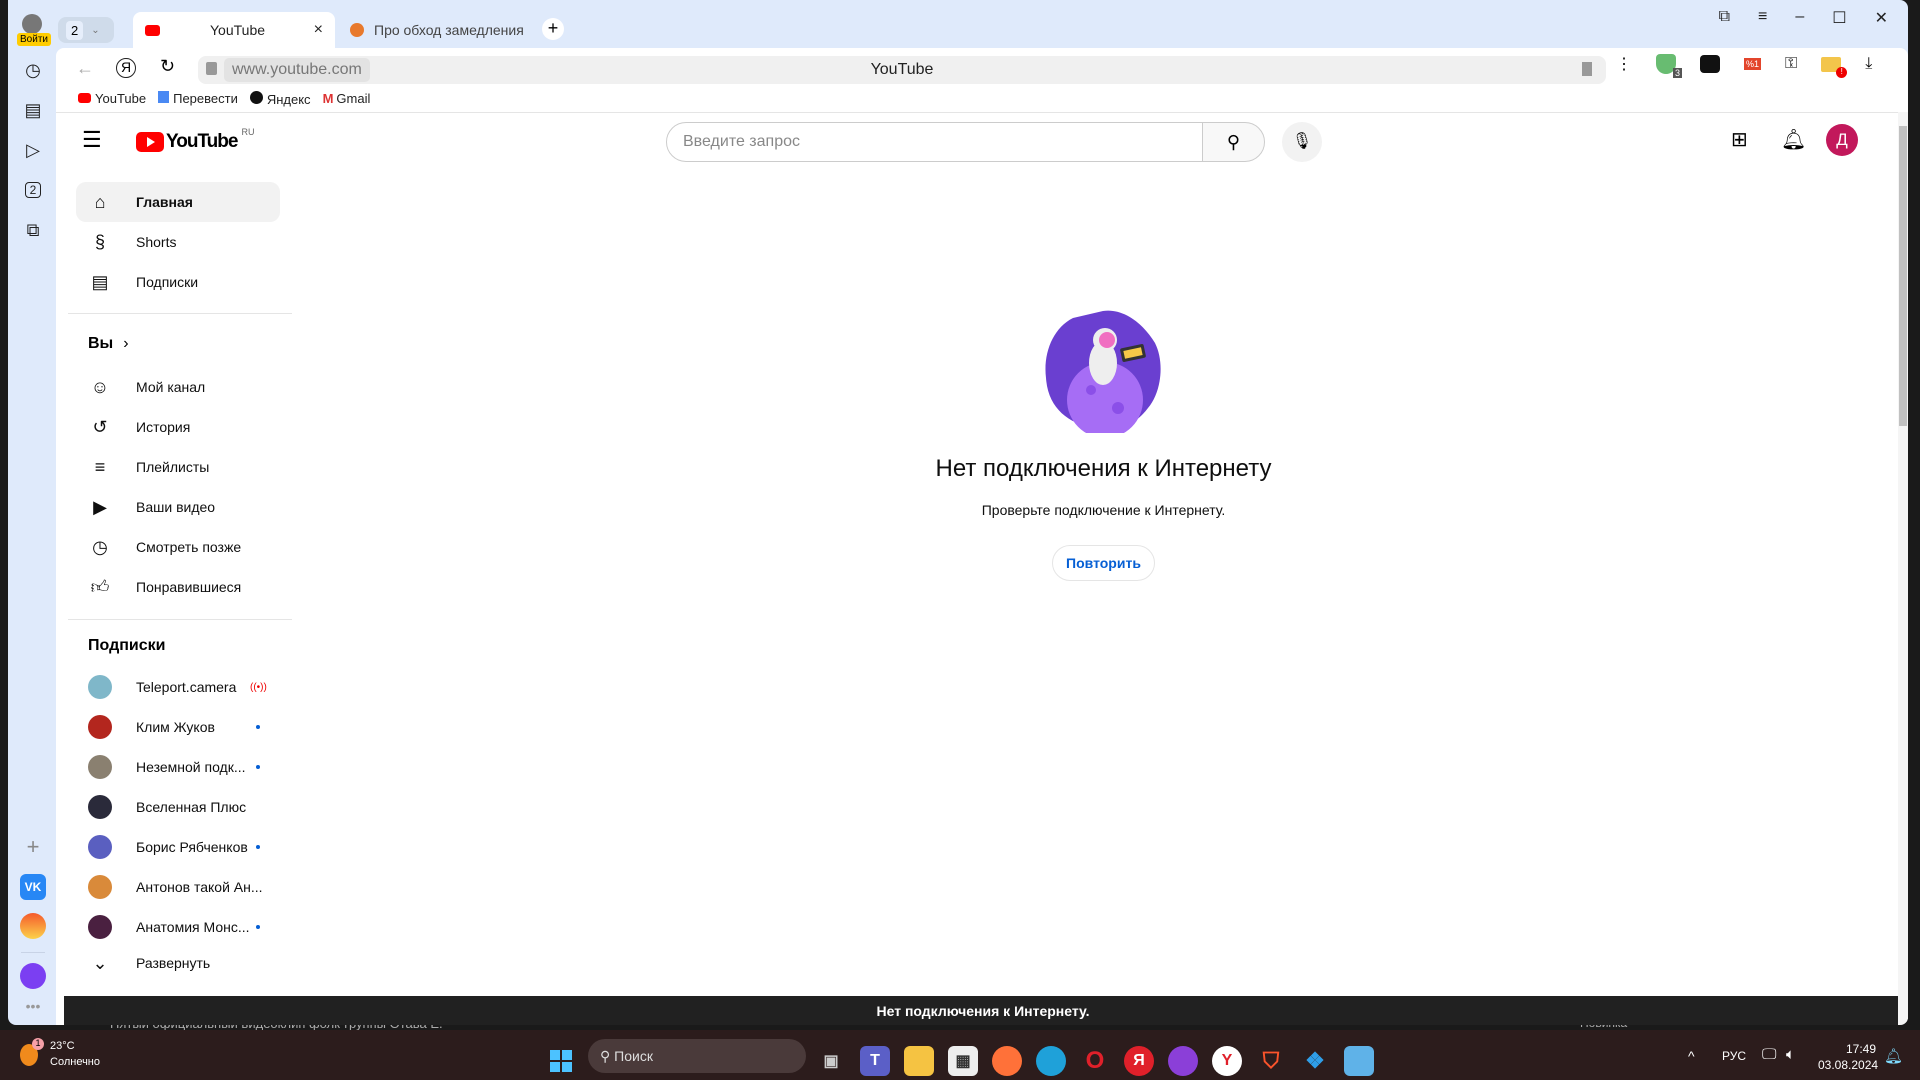 The image size is (1920, 1080). I want to click on bookmark-icon, so click(1587, 69).